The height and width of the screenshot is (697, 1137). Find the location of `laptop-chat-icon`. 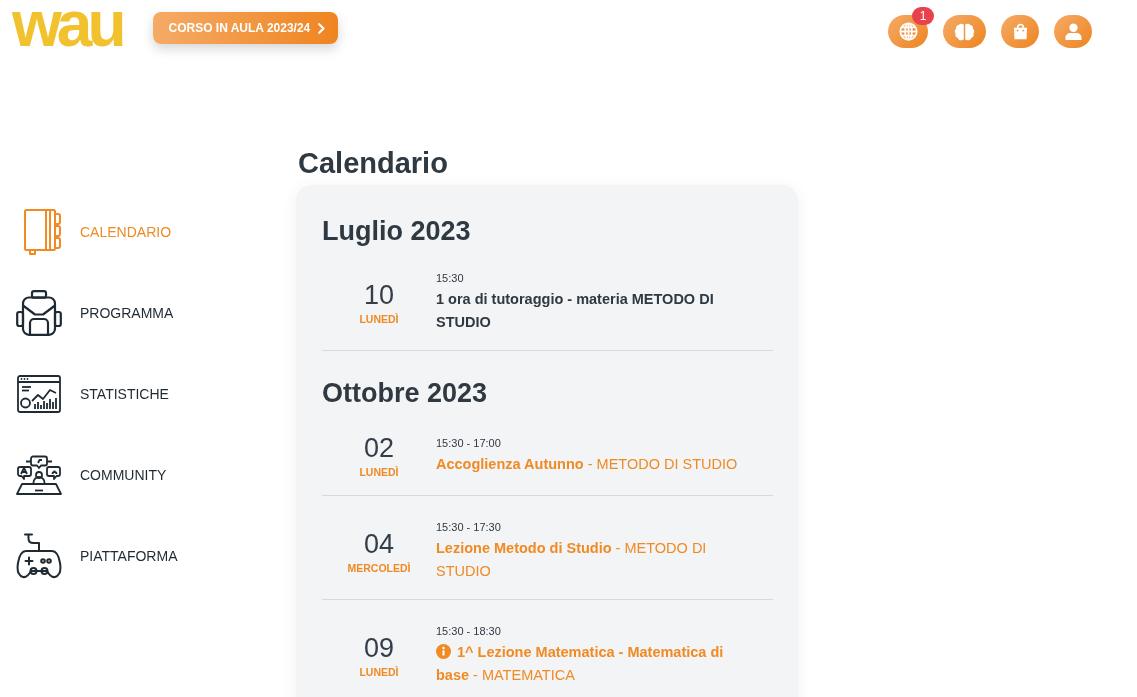

laptop-chat-icon is located at coordinates (39, 475).